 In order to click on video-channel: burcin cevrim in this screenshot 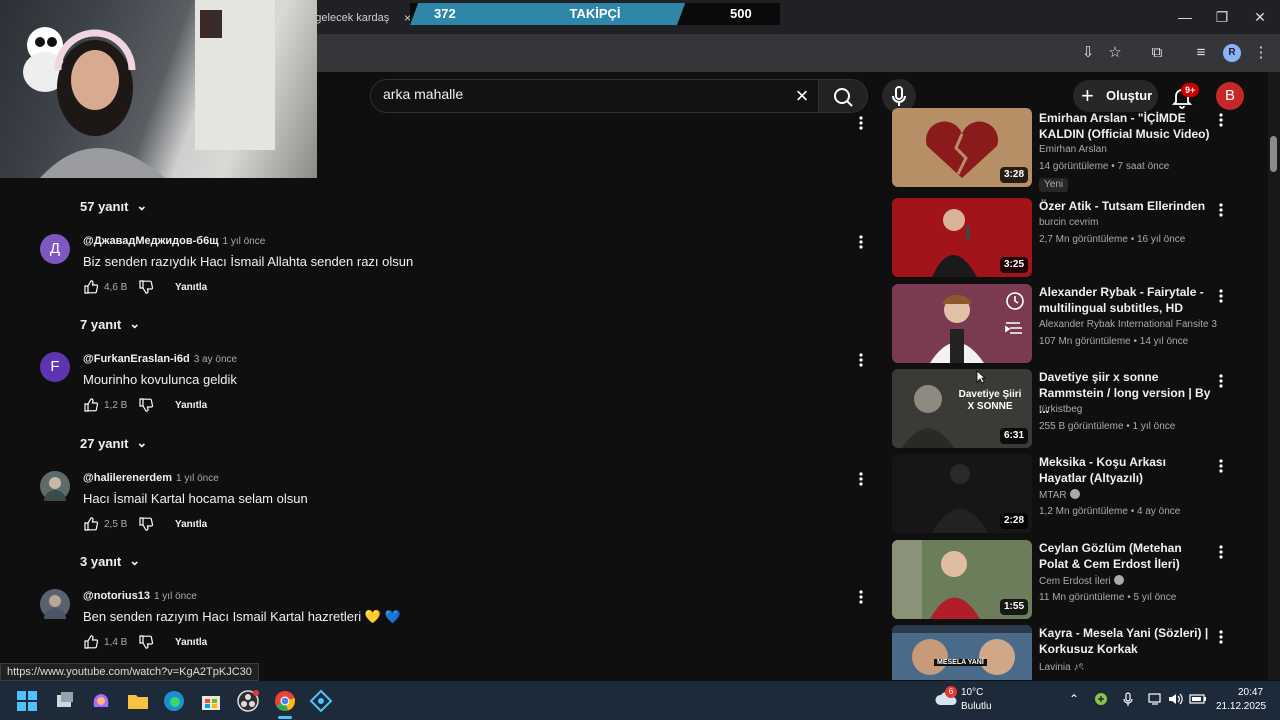, I will do `click(1131, 222)`.